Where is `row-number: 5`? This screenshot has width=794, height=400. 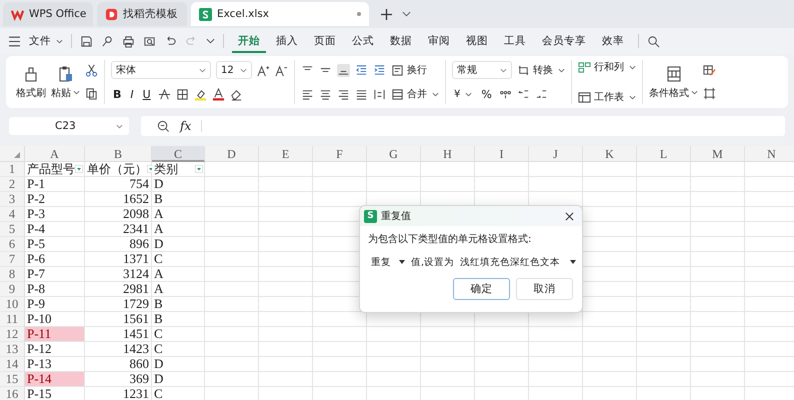 row-number: 5 is located at coordinates (12, 229).